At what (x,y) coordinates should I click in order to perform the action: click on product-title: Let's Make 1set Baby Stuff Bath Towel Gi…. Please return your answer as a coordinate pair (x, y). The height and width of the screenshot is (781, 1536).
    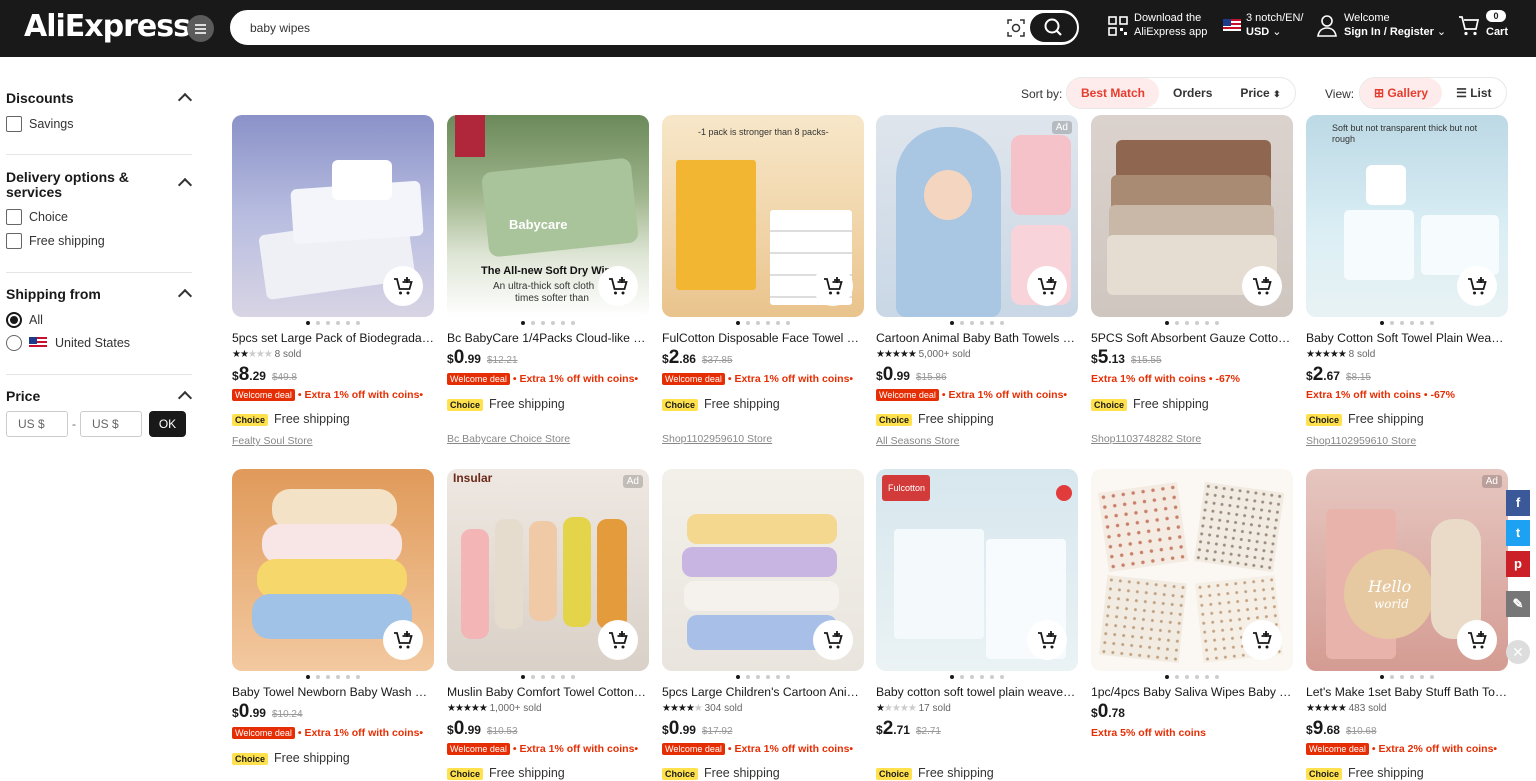
    Looking at the image, I should click on (1407, 692).